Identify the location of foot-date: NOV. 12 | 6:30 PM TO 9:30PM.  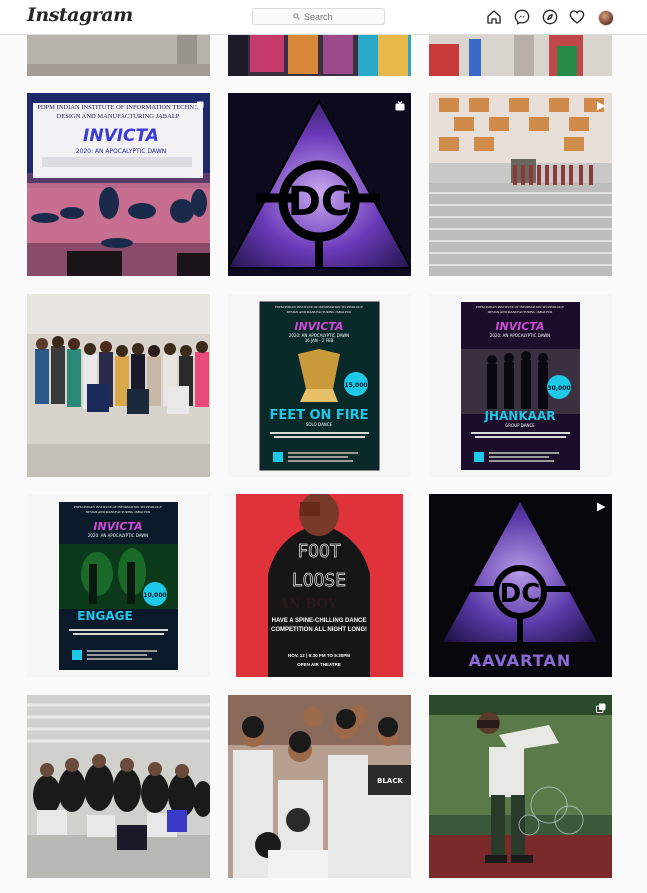
(319, 655).